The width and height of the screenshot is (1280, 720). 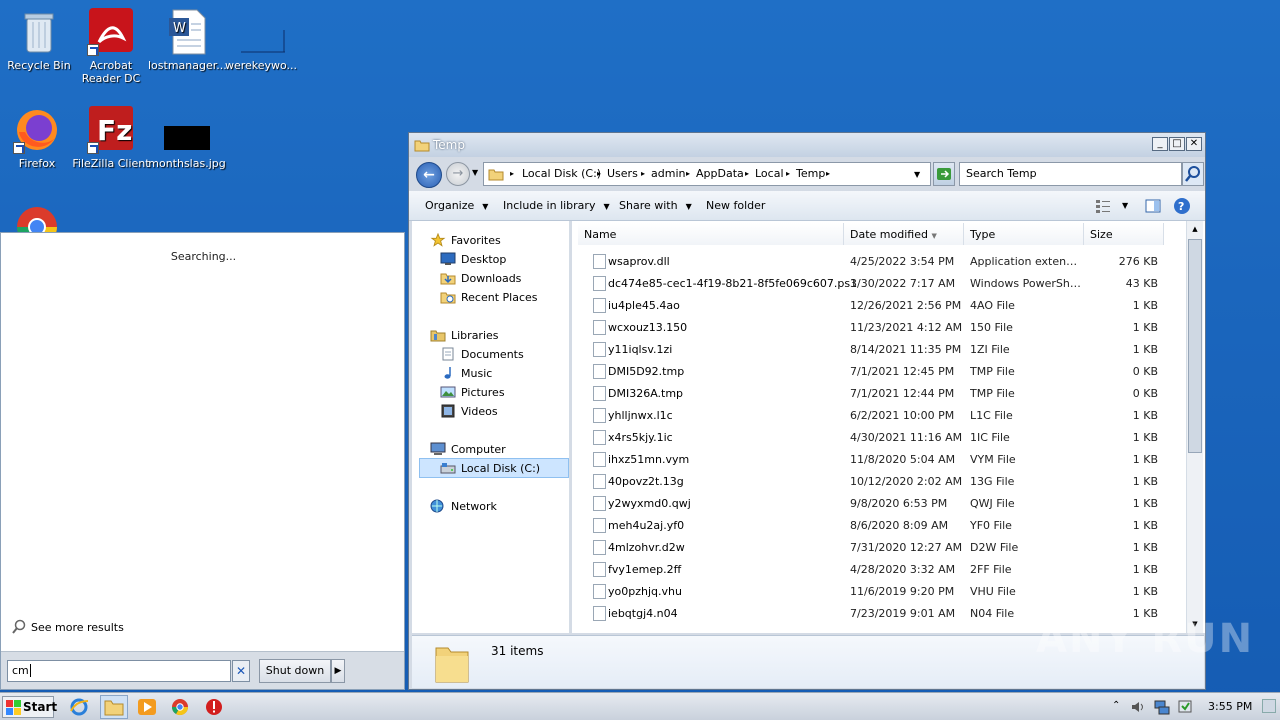 What do you see at coordinates (917, 174) in the screenshot?
I see `address-dropdown-icon: ▼` at bounding box center [917, 174].